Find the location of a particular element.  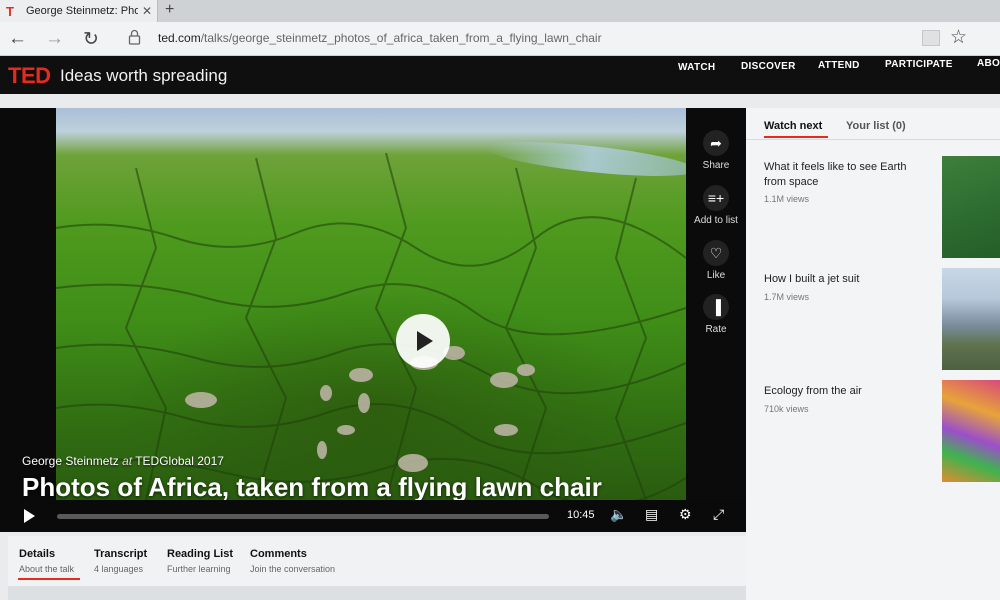

bar-chart-icon: ▐ is located at coordinates (716, 307).